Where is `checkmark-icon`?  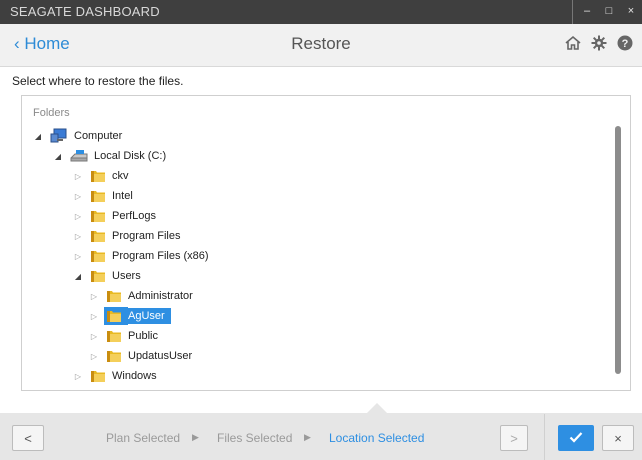 checkmark-icon is located at coordinates (576, 438).